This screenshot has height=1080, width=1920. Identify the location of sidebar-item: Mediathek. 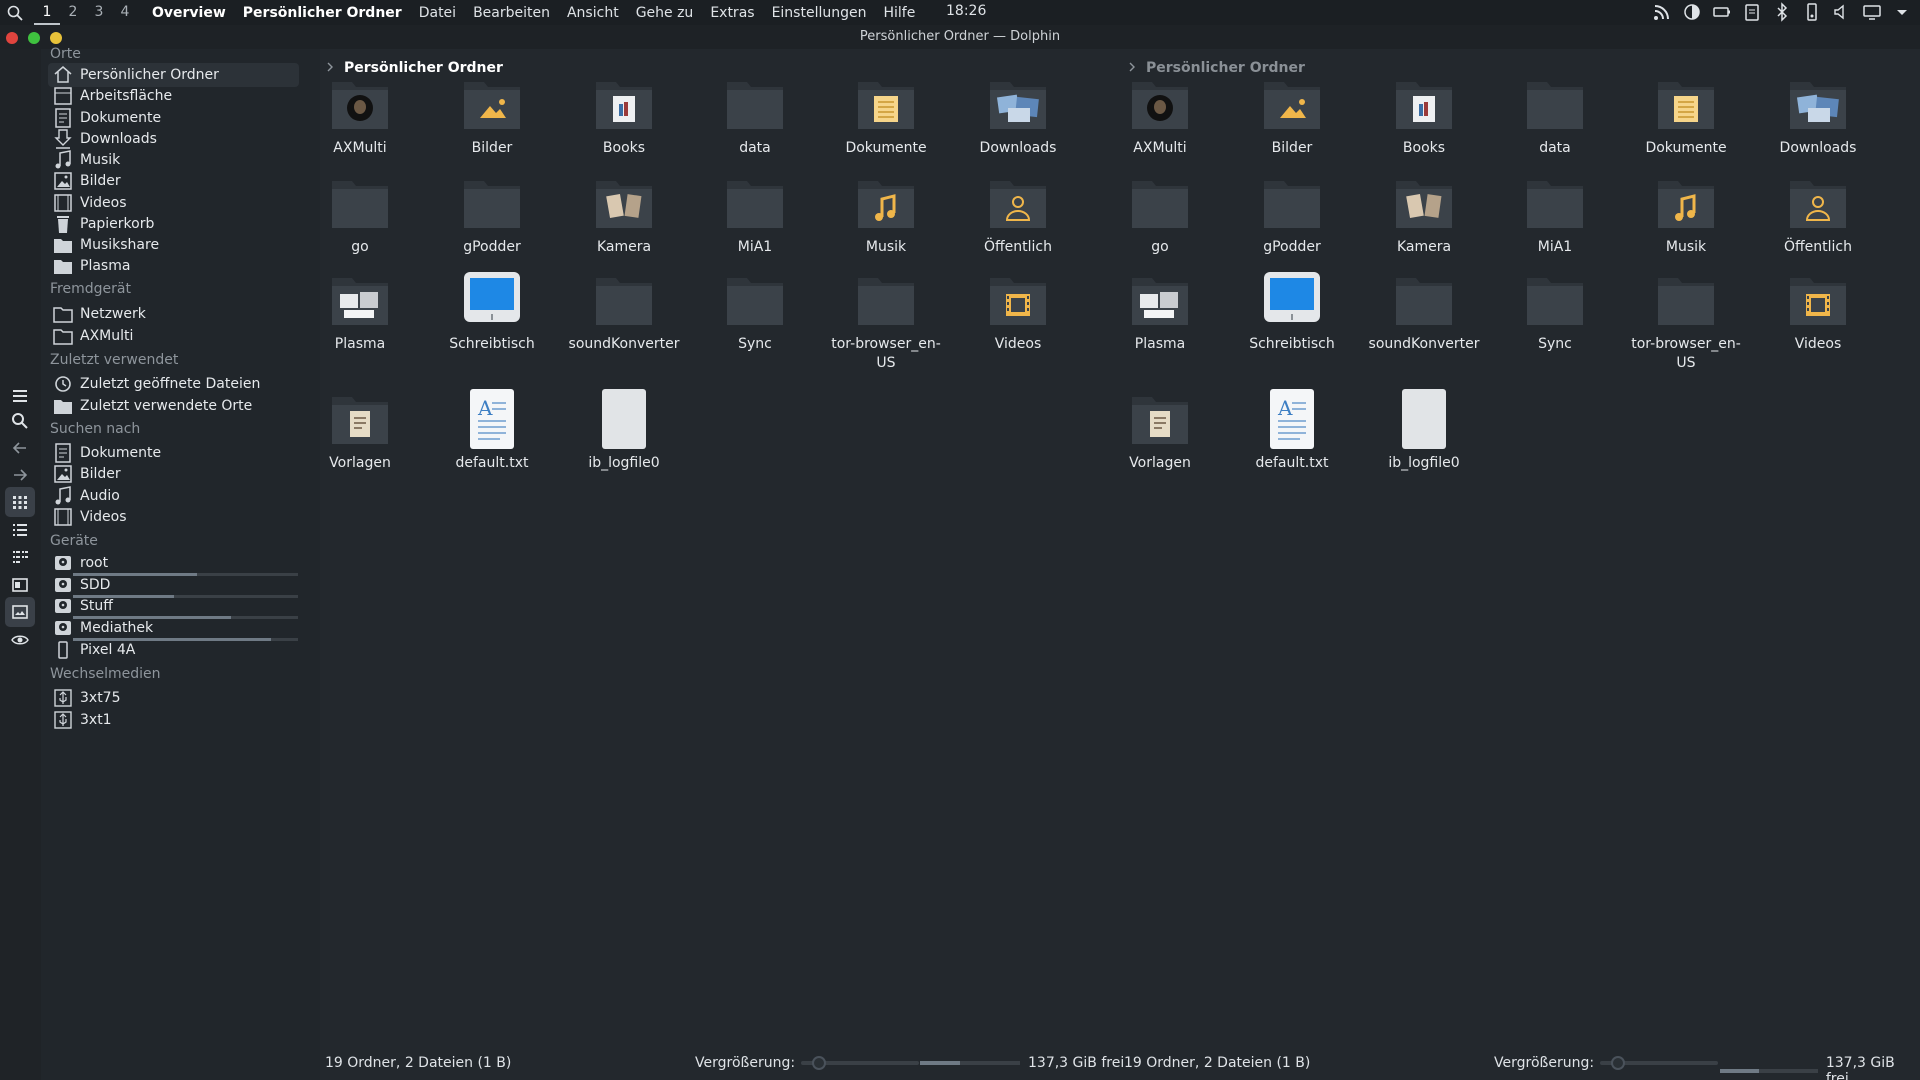
(173, 628).